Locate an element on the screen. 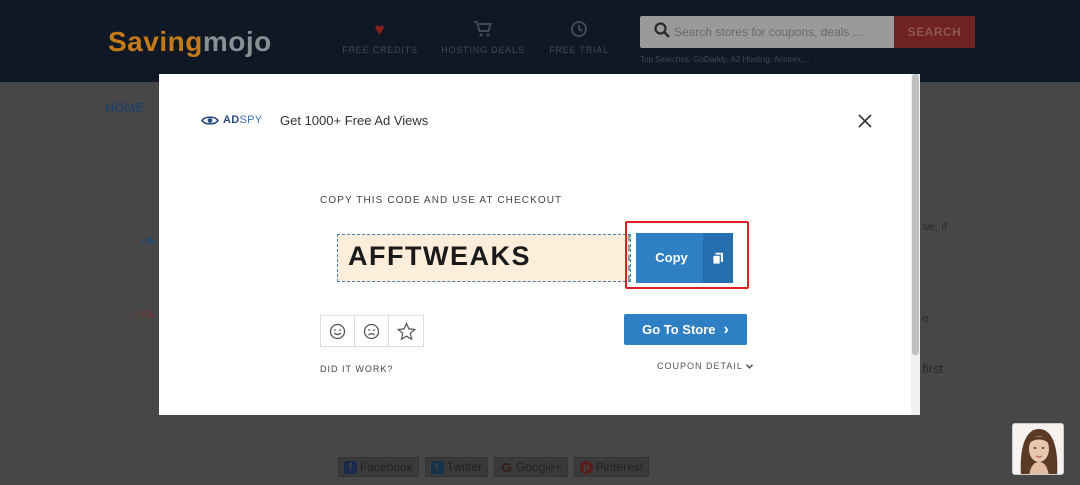 This screenshot has height=485, width=1080. coupon-detail-label: COUPON DETAIL is located at coordinates (700, 366).